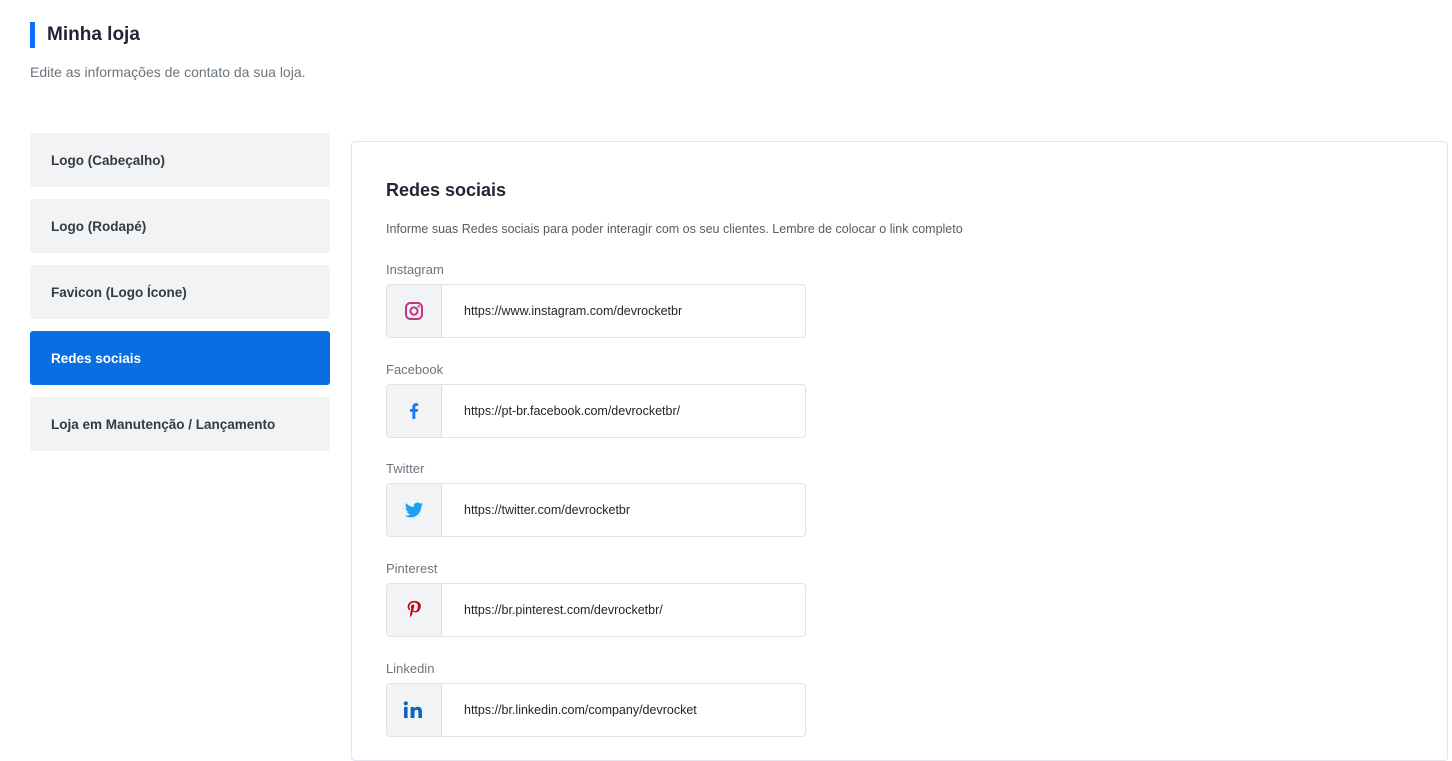 This screenshot has height=761, width=1452. I want to click on instagram-icon, so click(414, 311).